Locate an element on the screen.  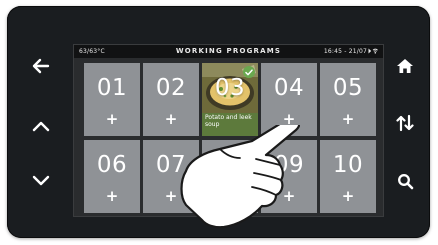
program-tile-01: 01 + is located at coordinates (112, 99).